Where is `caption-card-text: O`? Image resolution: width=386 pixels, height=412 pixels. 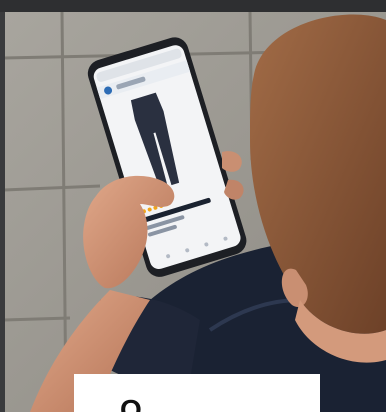
caption-card-text: O is located at coordinates (131, 403).